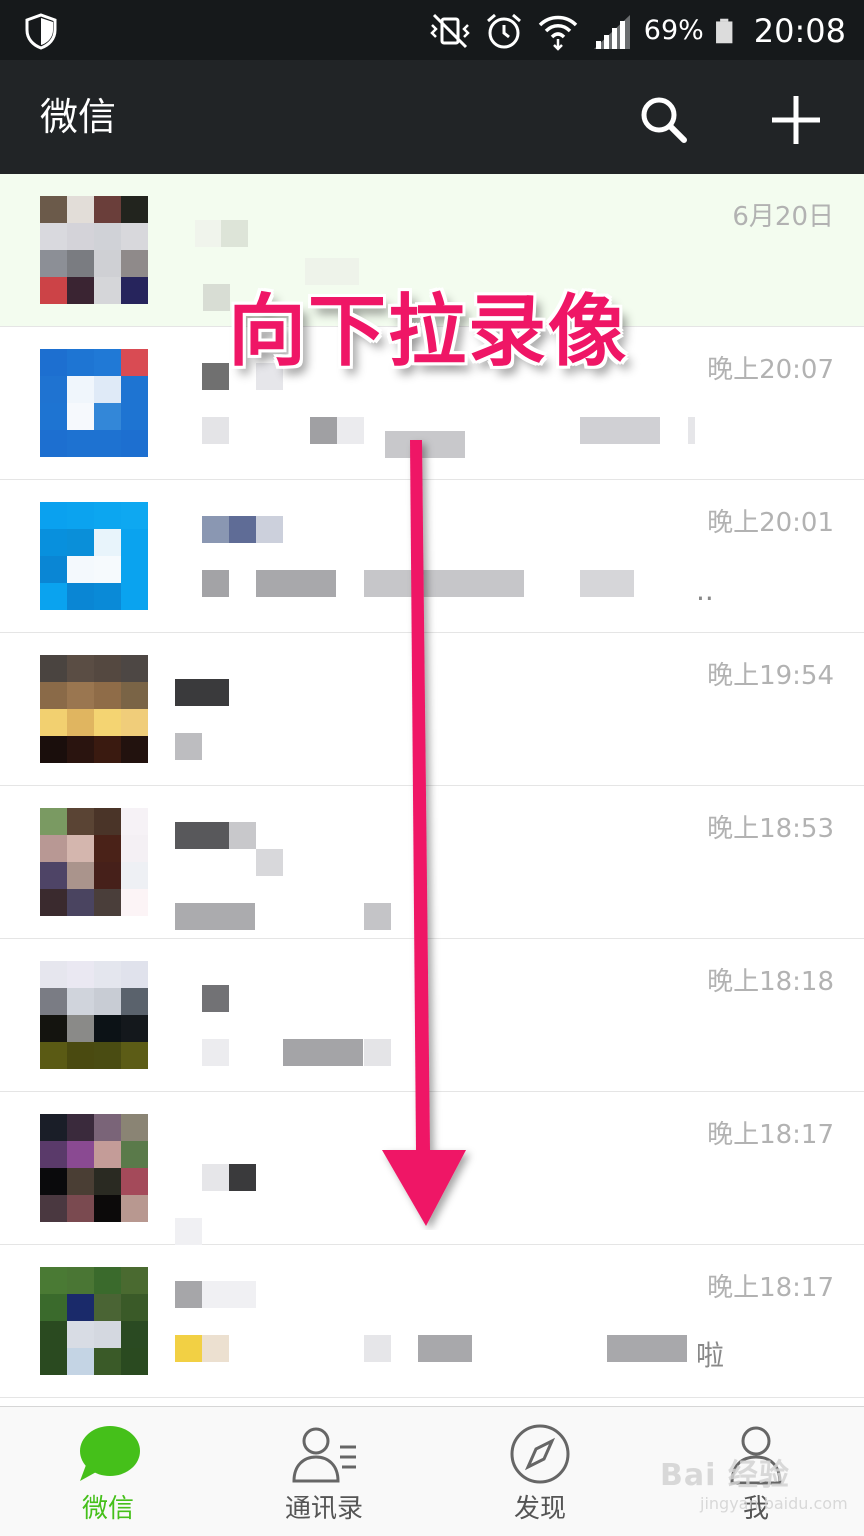  What do you see at coordinates (770, 982) in the screenshot?
I see `chat-time: 晚上18:18` at bounding box center [770, 982].